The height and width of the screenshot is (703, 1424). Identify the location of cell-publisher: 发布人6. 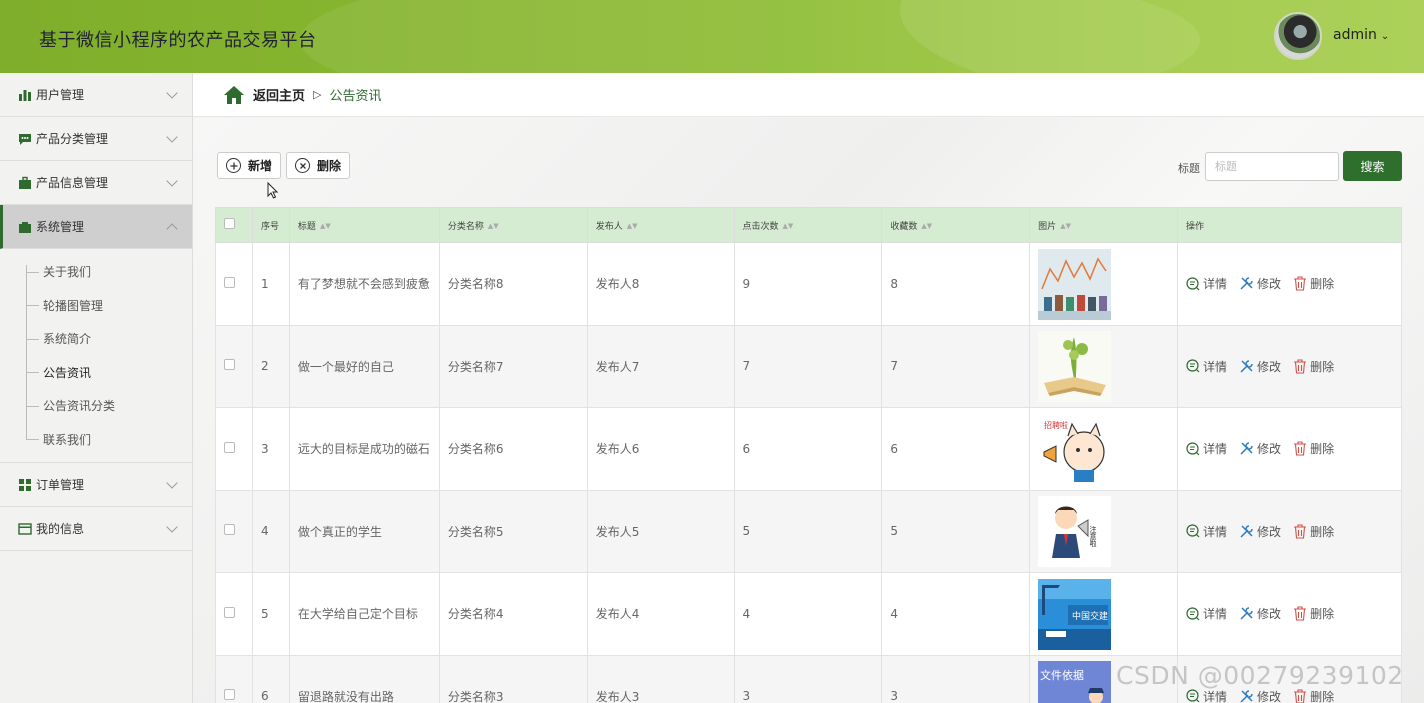
(660, 449).